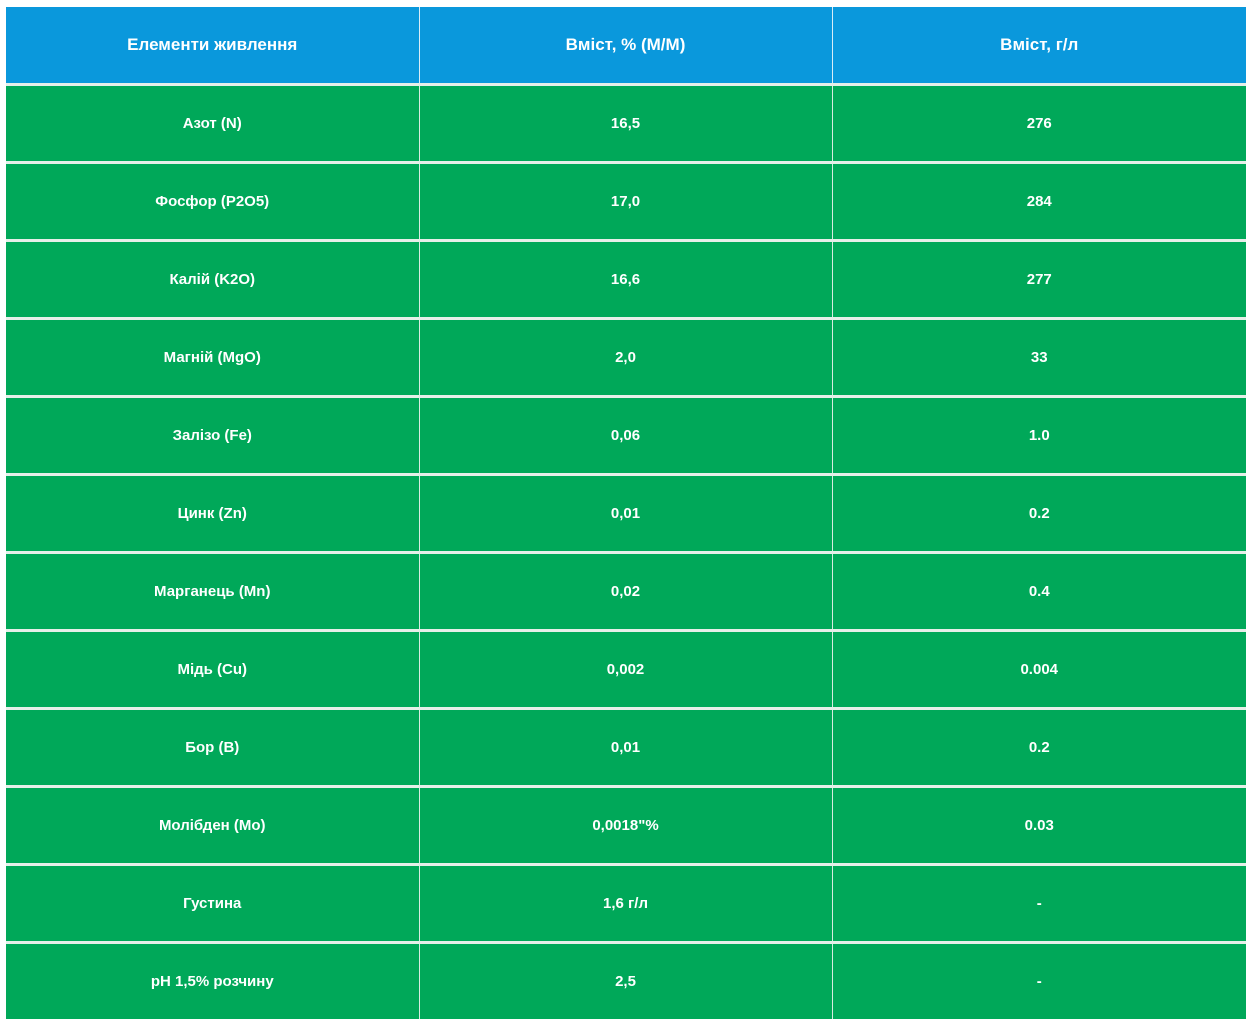 The image size is (1254, 1023). I want to click on cell-percent: 16,5, so click(626, 123).